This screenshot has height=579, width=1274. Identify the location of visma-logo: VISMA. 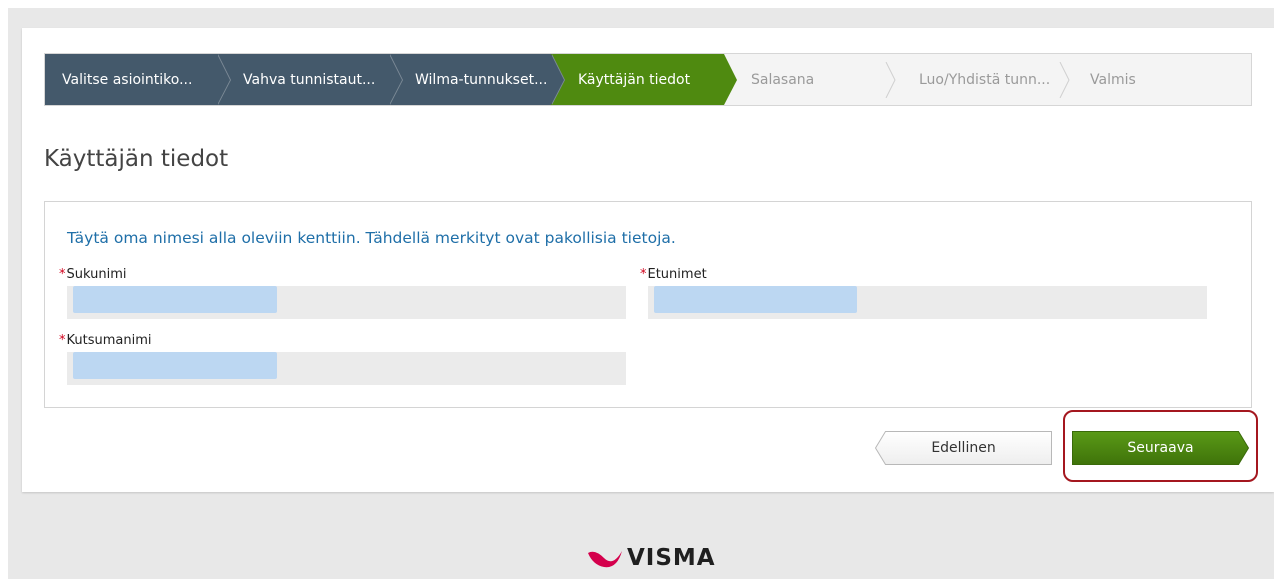
(651, 558).